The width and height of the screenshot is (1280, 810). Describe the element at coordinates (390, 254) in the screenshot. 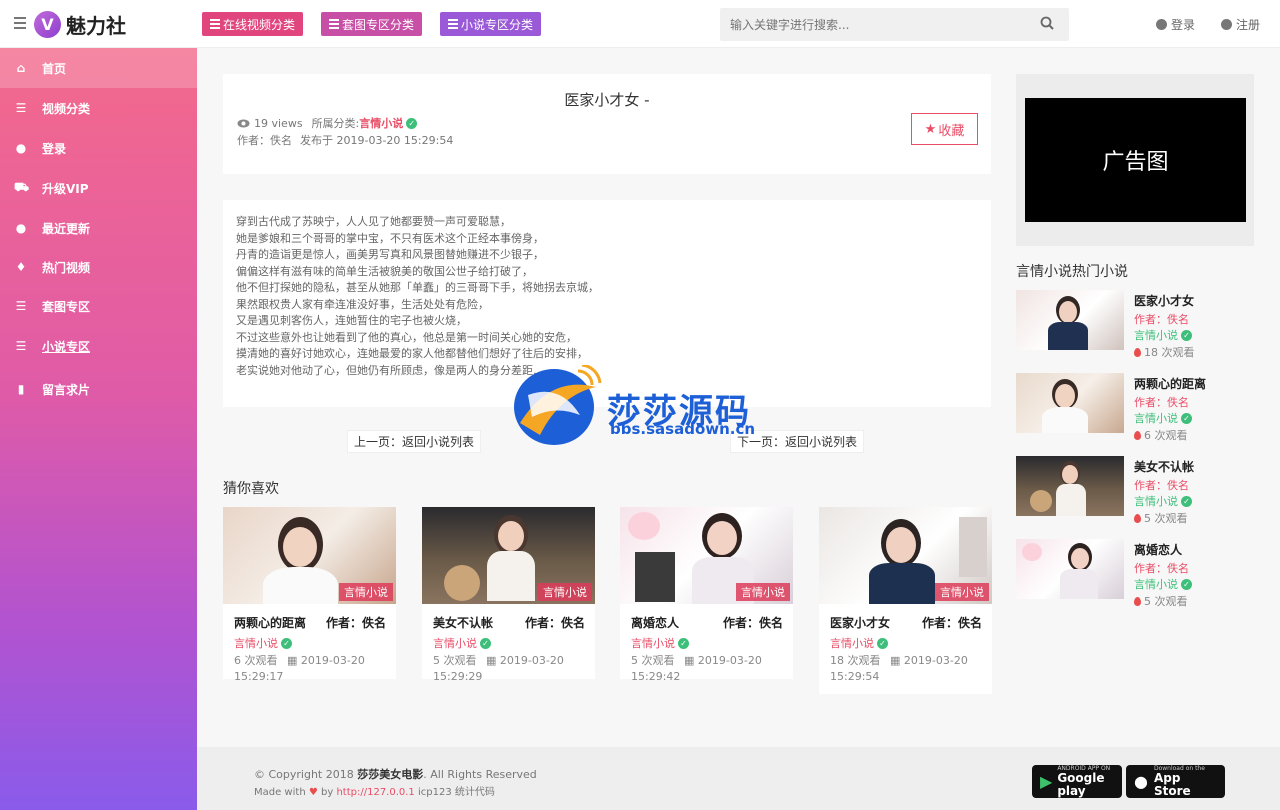

I see `content-line: 丹青的造诣更是惊人，画美男写真和风景图替她赚进不少银子，` at that location.